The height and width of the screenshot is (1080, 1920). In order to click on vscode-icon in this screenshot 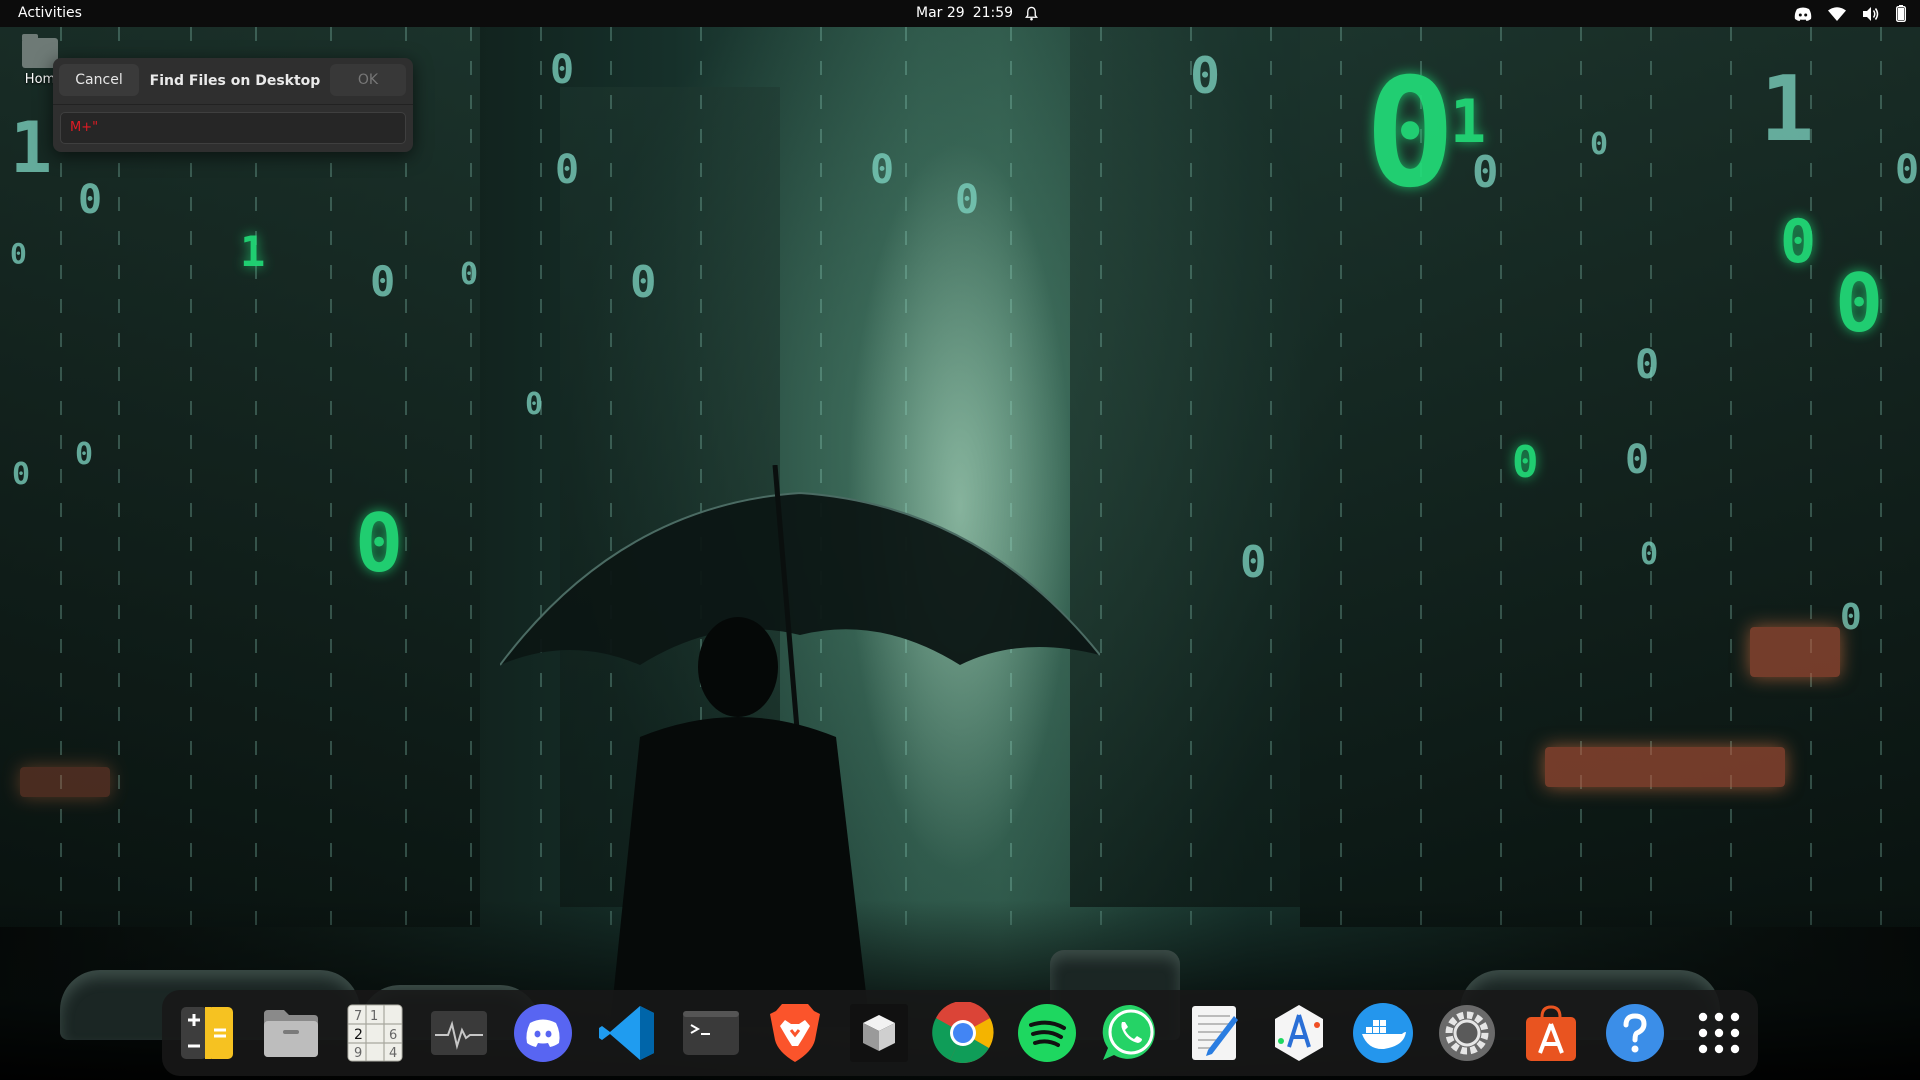, I will do `click(626, 1033)`.